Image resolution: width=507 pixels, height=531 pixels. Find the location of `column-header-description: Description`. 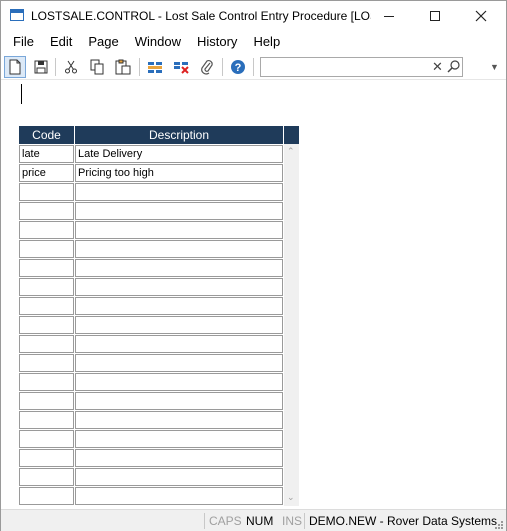

column-header-description: Description is located at coordinates (179, 135).